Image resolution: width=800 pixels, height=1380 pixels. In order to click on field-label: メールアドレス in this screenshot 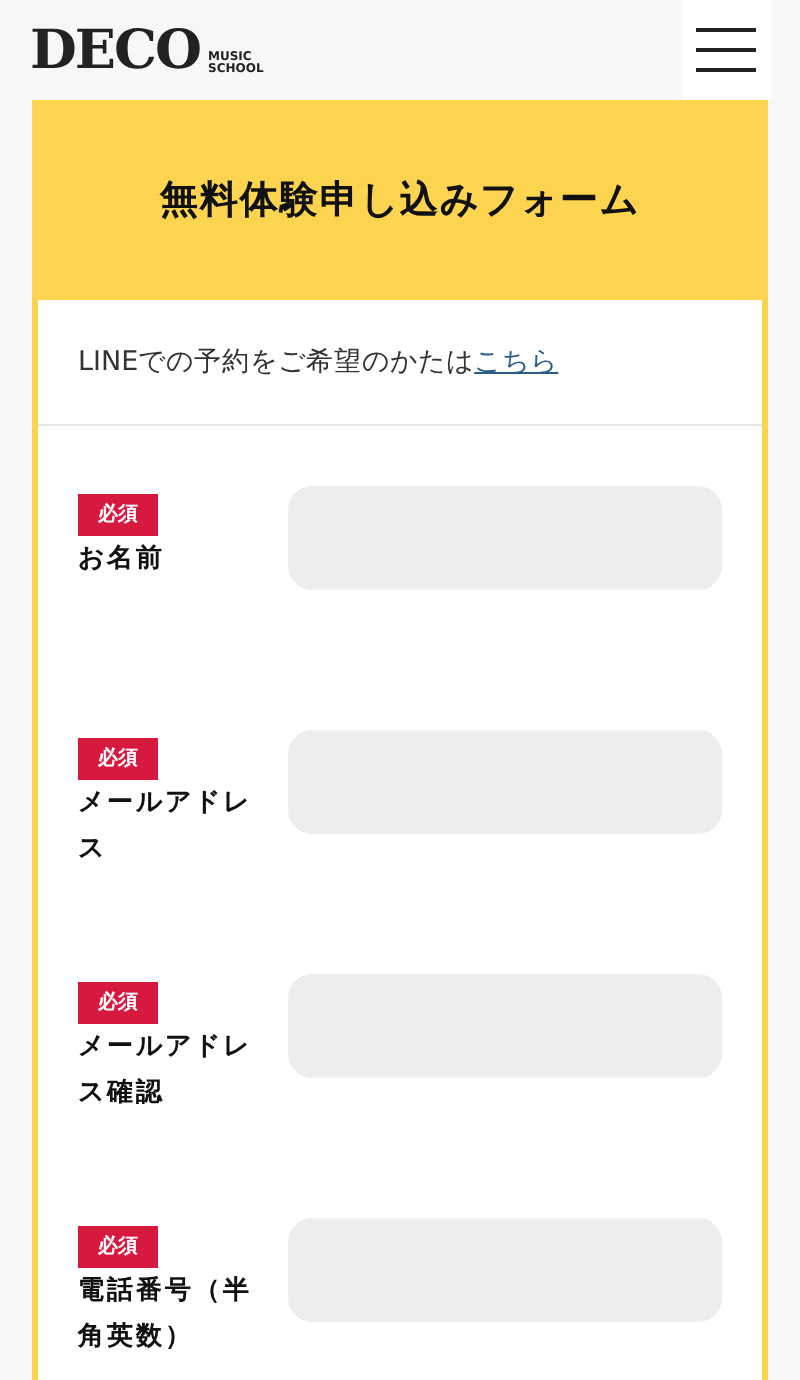, I will do `click(166, 827)`.